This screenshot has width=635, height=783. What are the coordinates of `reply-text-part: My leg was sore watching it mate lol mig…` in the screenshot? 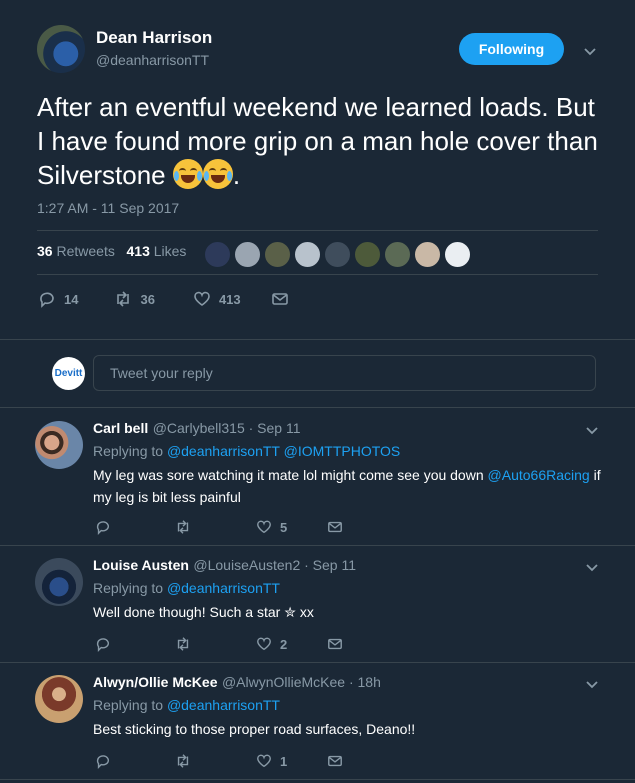 It's located at (288, 475).